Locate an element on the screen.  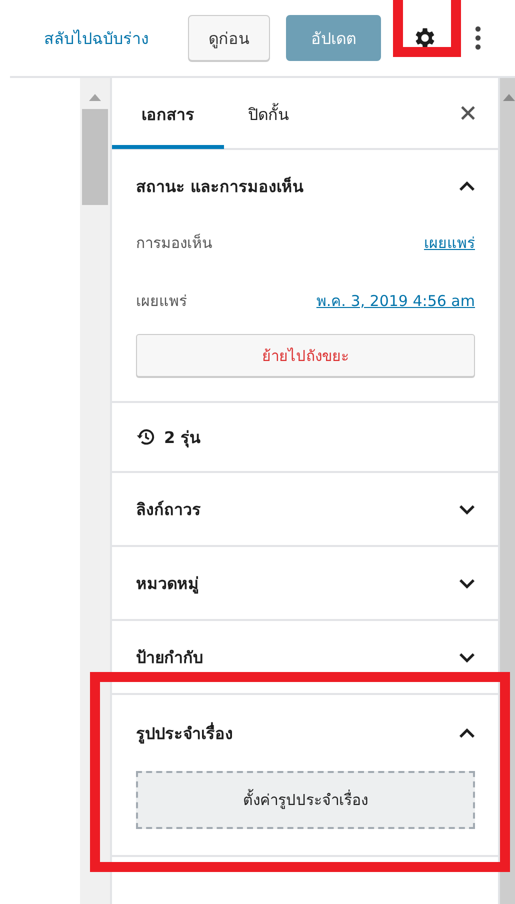
sidebar-tab: ปิดกั้น is located at coordinates (268, 114).